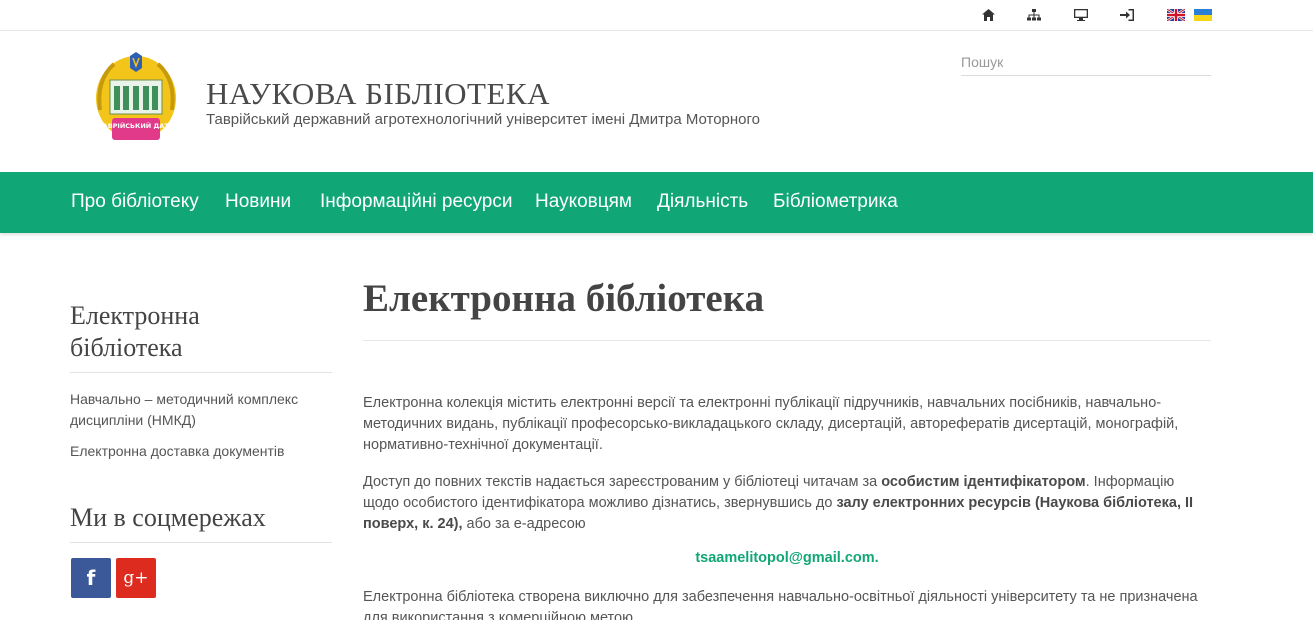 This screenshot has width=1313, height=620. I want to click on university-logo: ТАВРІЙСЬКИЙ ДАТУ, so click(136, 100).